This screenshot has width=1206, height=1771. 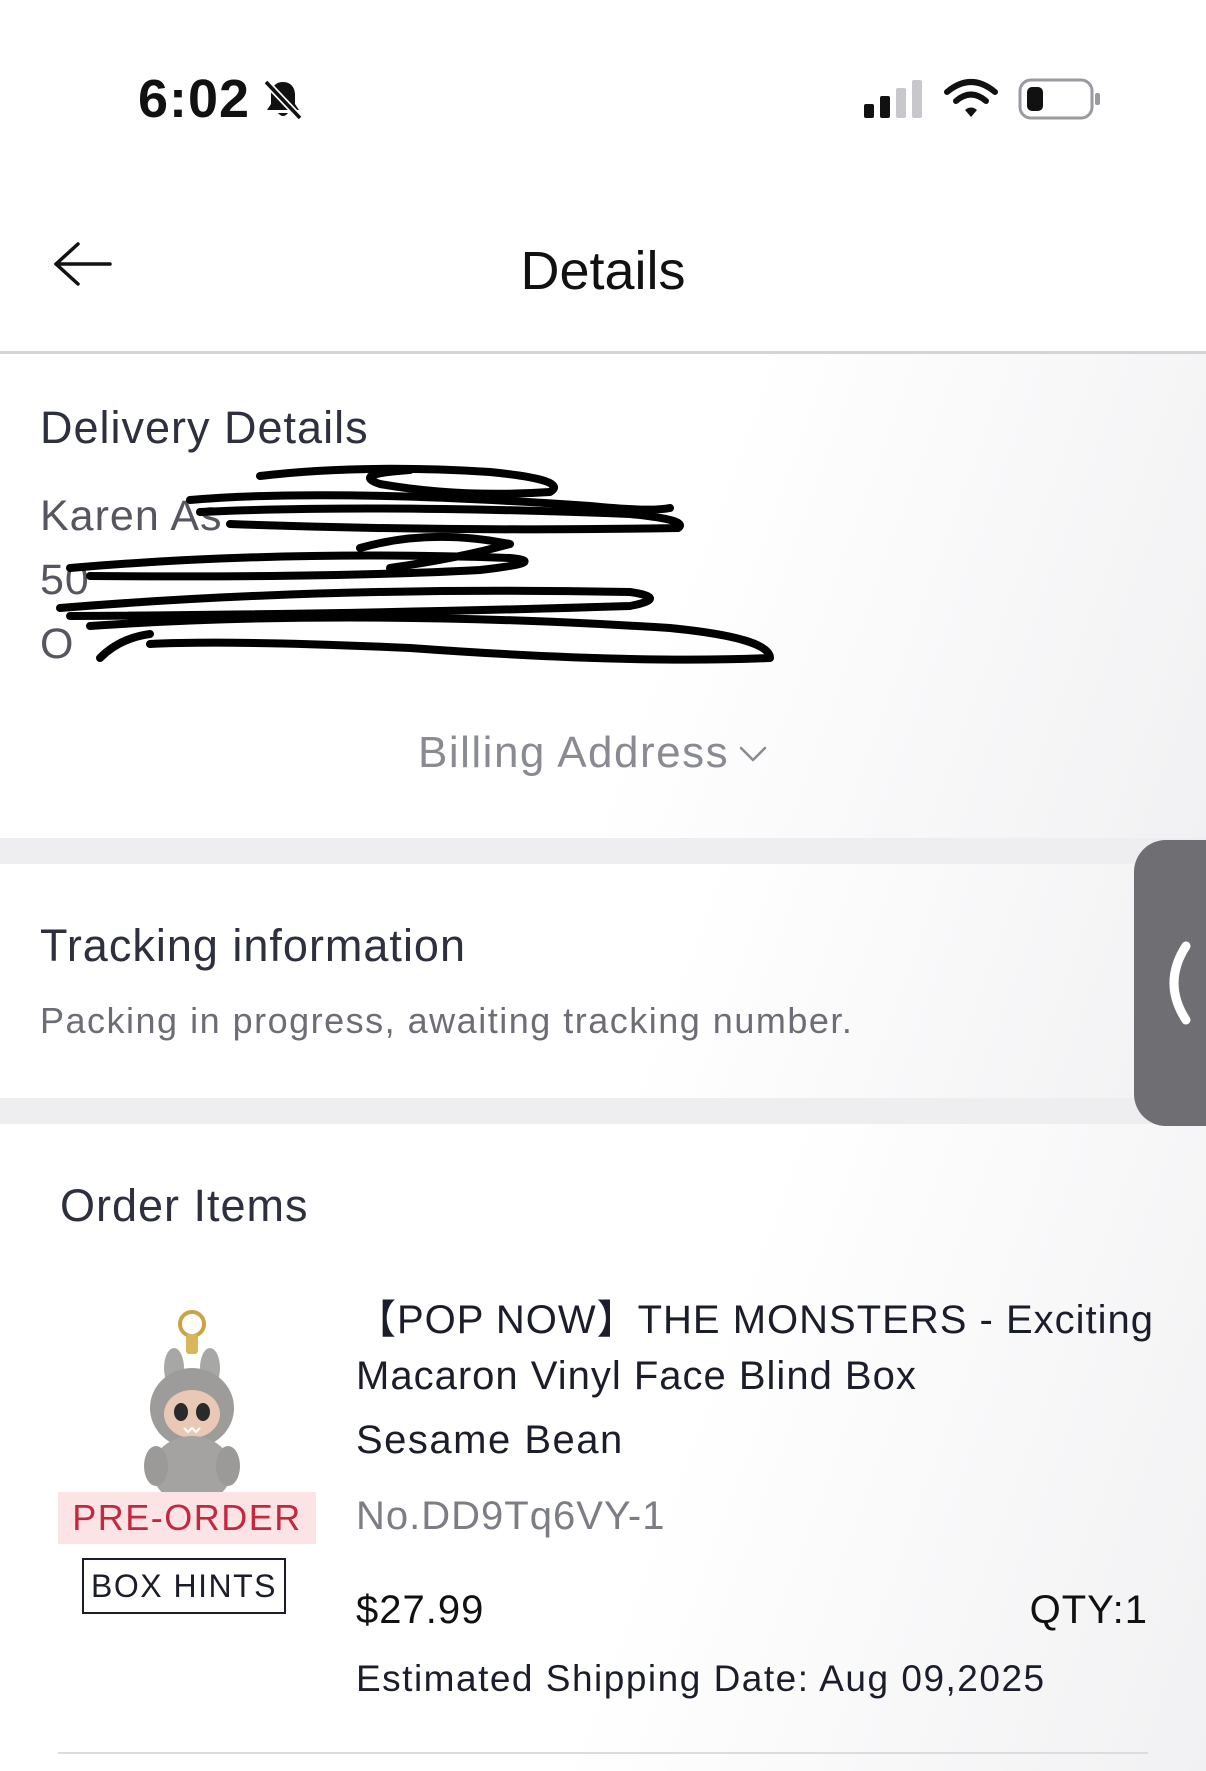 I want to click on battery-icon, so click(x=1059, y=99).